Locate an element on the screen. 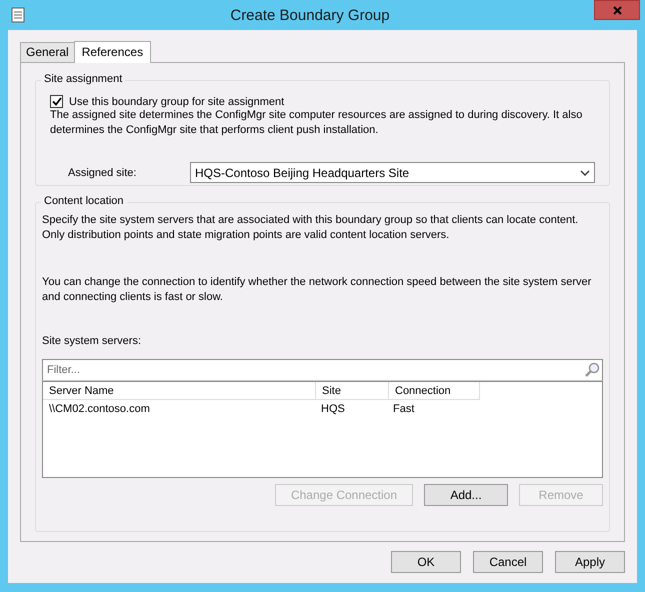 This screenshot has width=645, height=592. check-icon is located at coordinates (57, 101).